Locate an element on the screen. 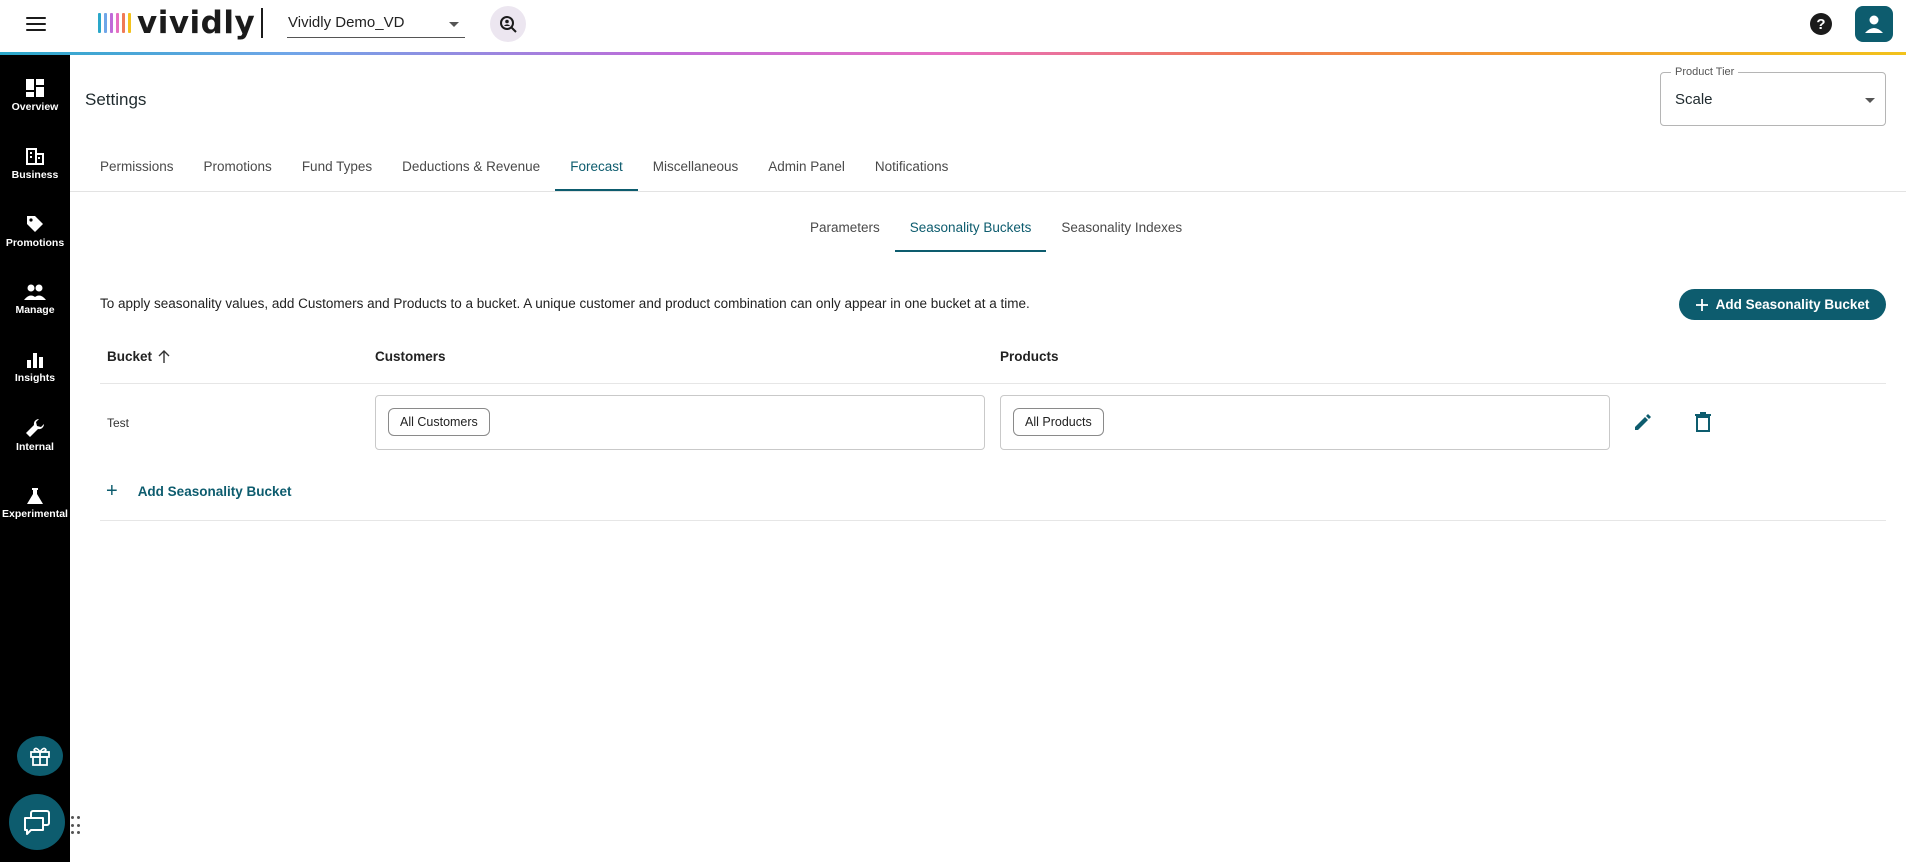  edit-icon is located at coordinates (1643, 422).